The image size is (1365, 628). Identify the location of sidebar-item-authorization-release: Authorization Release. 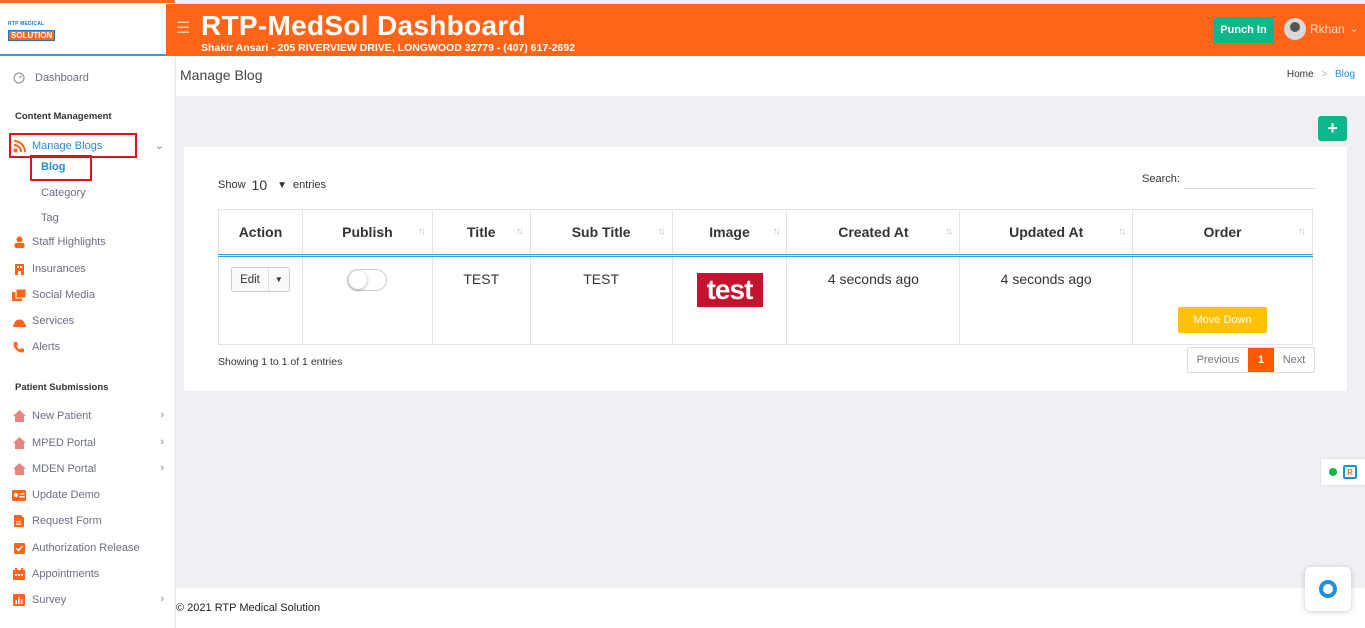
(88, 548).